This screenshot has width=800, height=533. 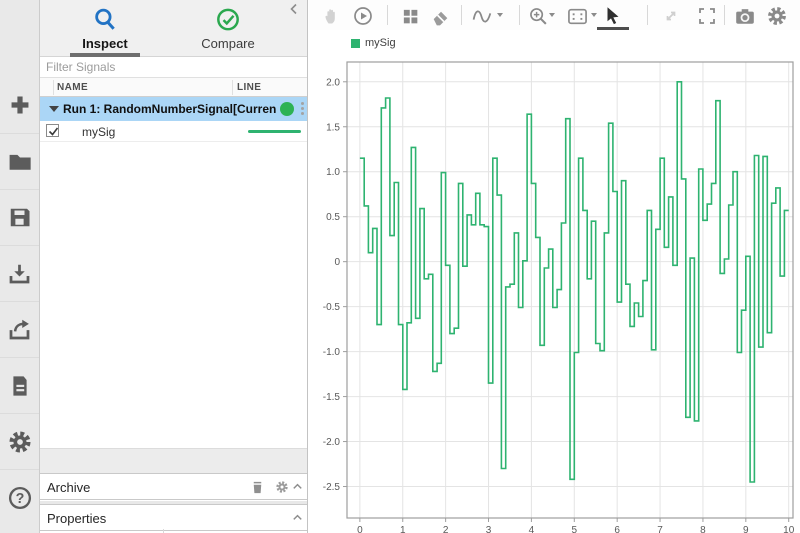 What do you see at coordinates (332, 397) in the screenshot?
I see `y-tick-label: -1.5` at bounding box center [332, 397].